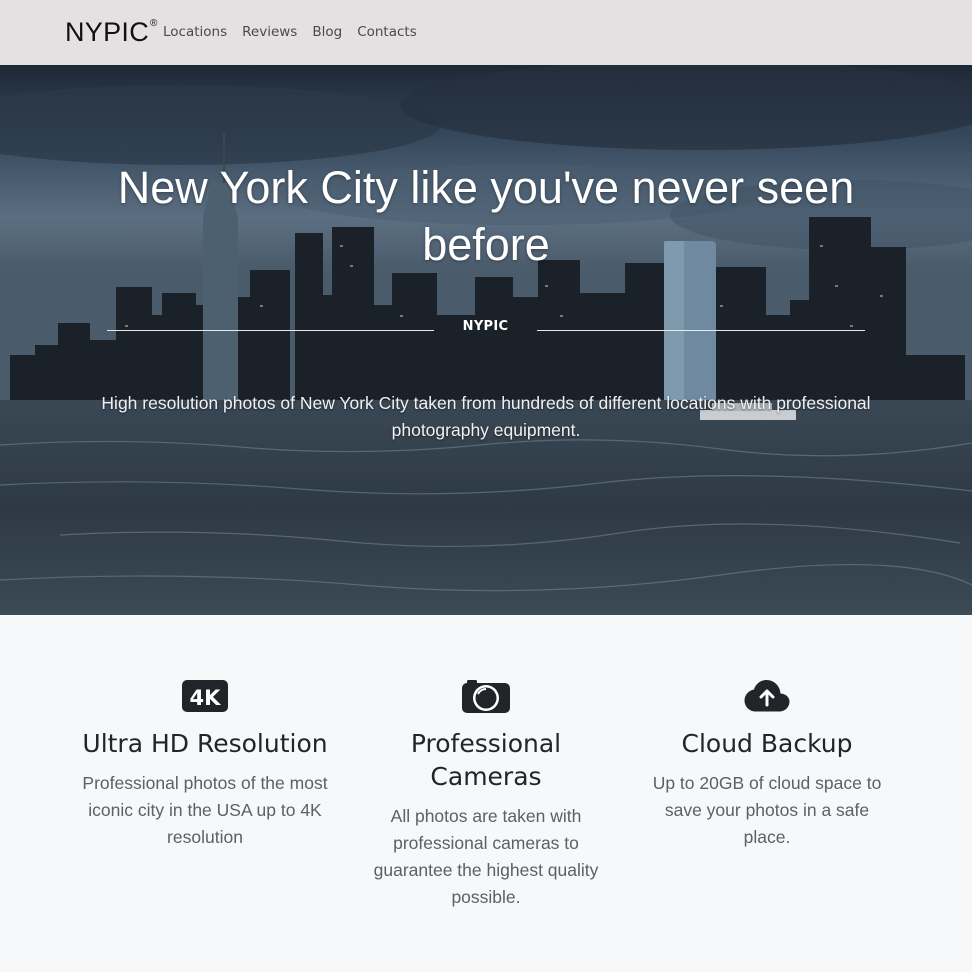 The width and height of the screenshot is (972, 972). What do you see at coordinates (270, 330) in the screenshot?
I see `divider-line-left` at bounding box center [270, 330].